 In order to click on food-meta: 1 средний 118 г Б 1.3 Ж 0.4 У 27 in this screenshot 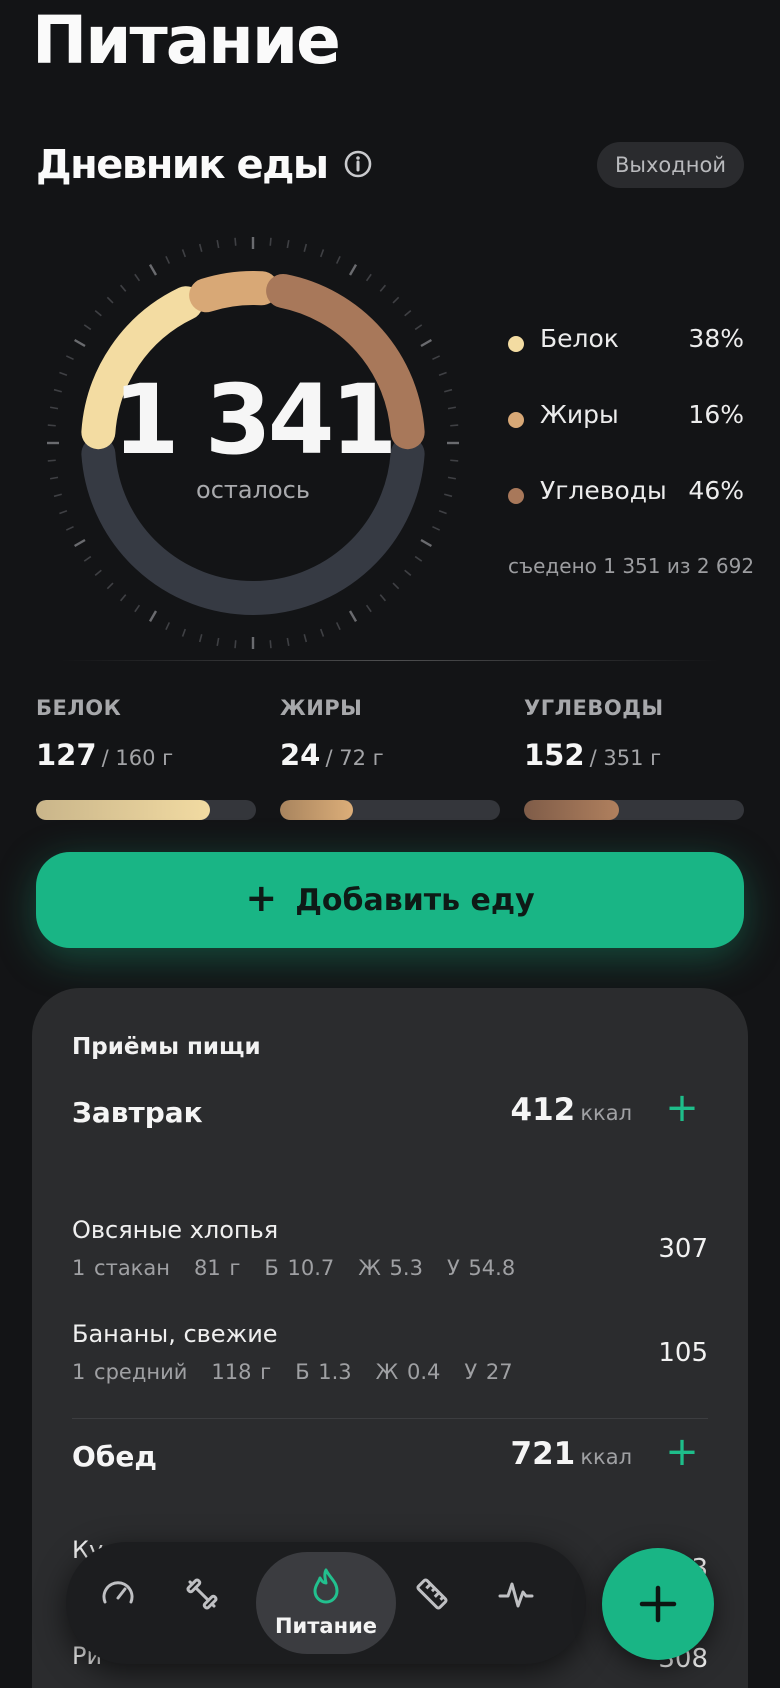, I will do `click(304, 1372)`.